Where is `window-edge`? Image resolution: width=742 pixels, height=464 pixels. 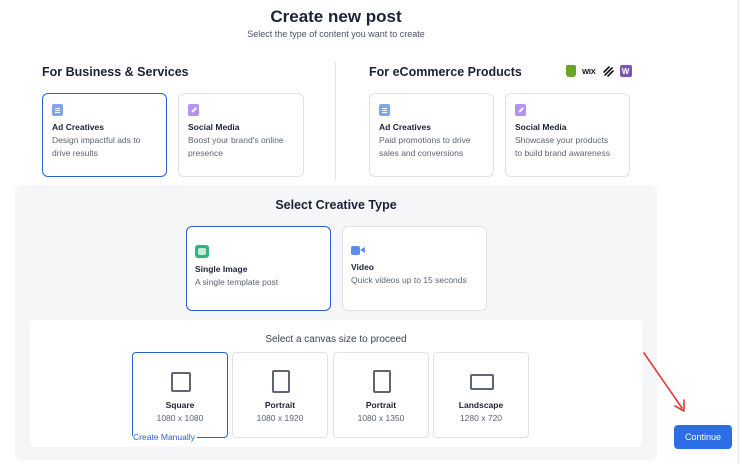 window-edge is located at coordinates (738, 232).